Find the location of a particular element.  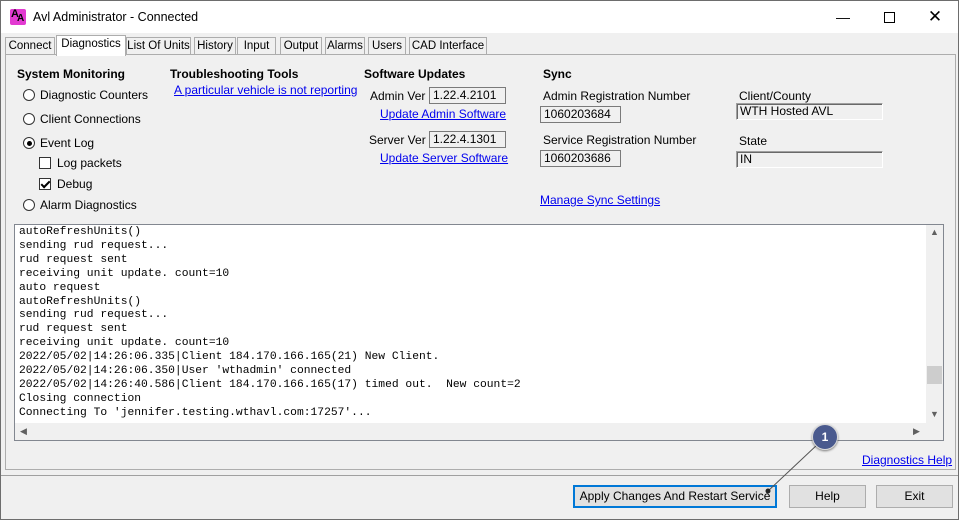

vertical-scrollbar: ▲ ▼ is located at coordinates (934, 324).